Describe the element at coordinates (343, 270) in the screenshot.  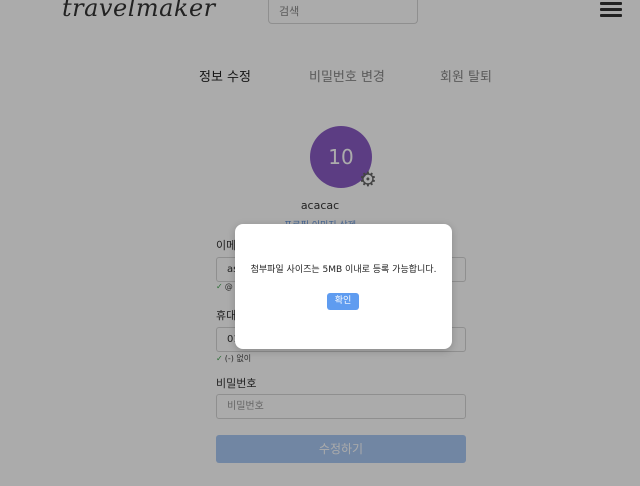
I see `modal-message: 첨부파일 사이즈는 5MB 이내로 등록 가능합니다.` at that location.